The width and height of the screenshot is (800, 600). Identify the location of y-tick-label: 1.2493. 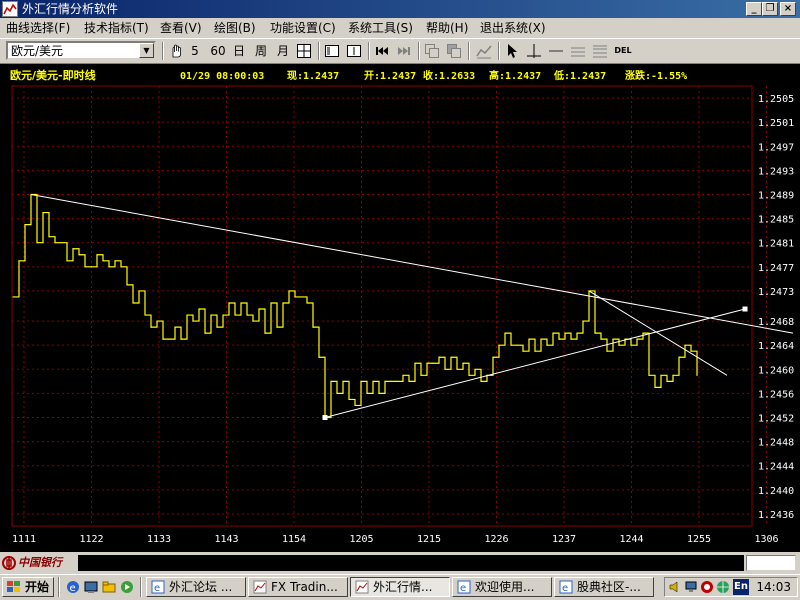
(776, 171).